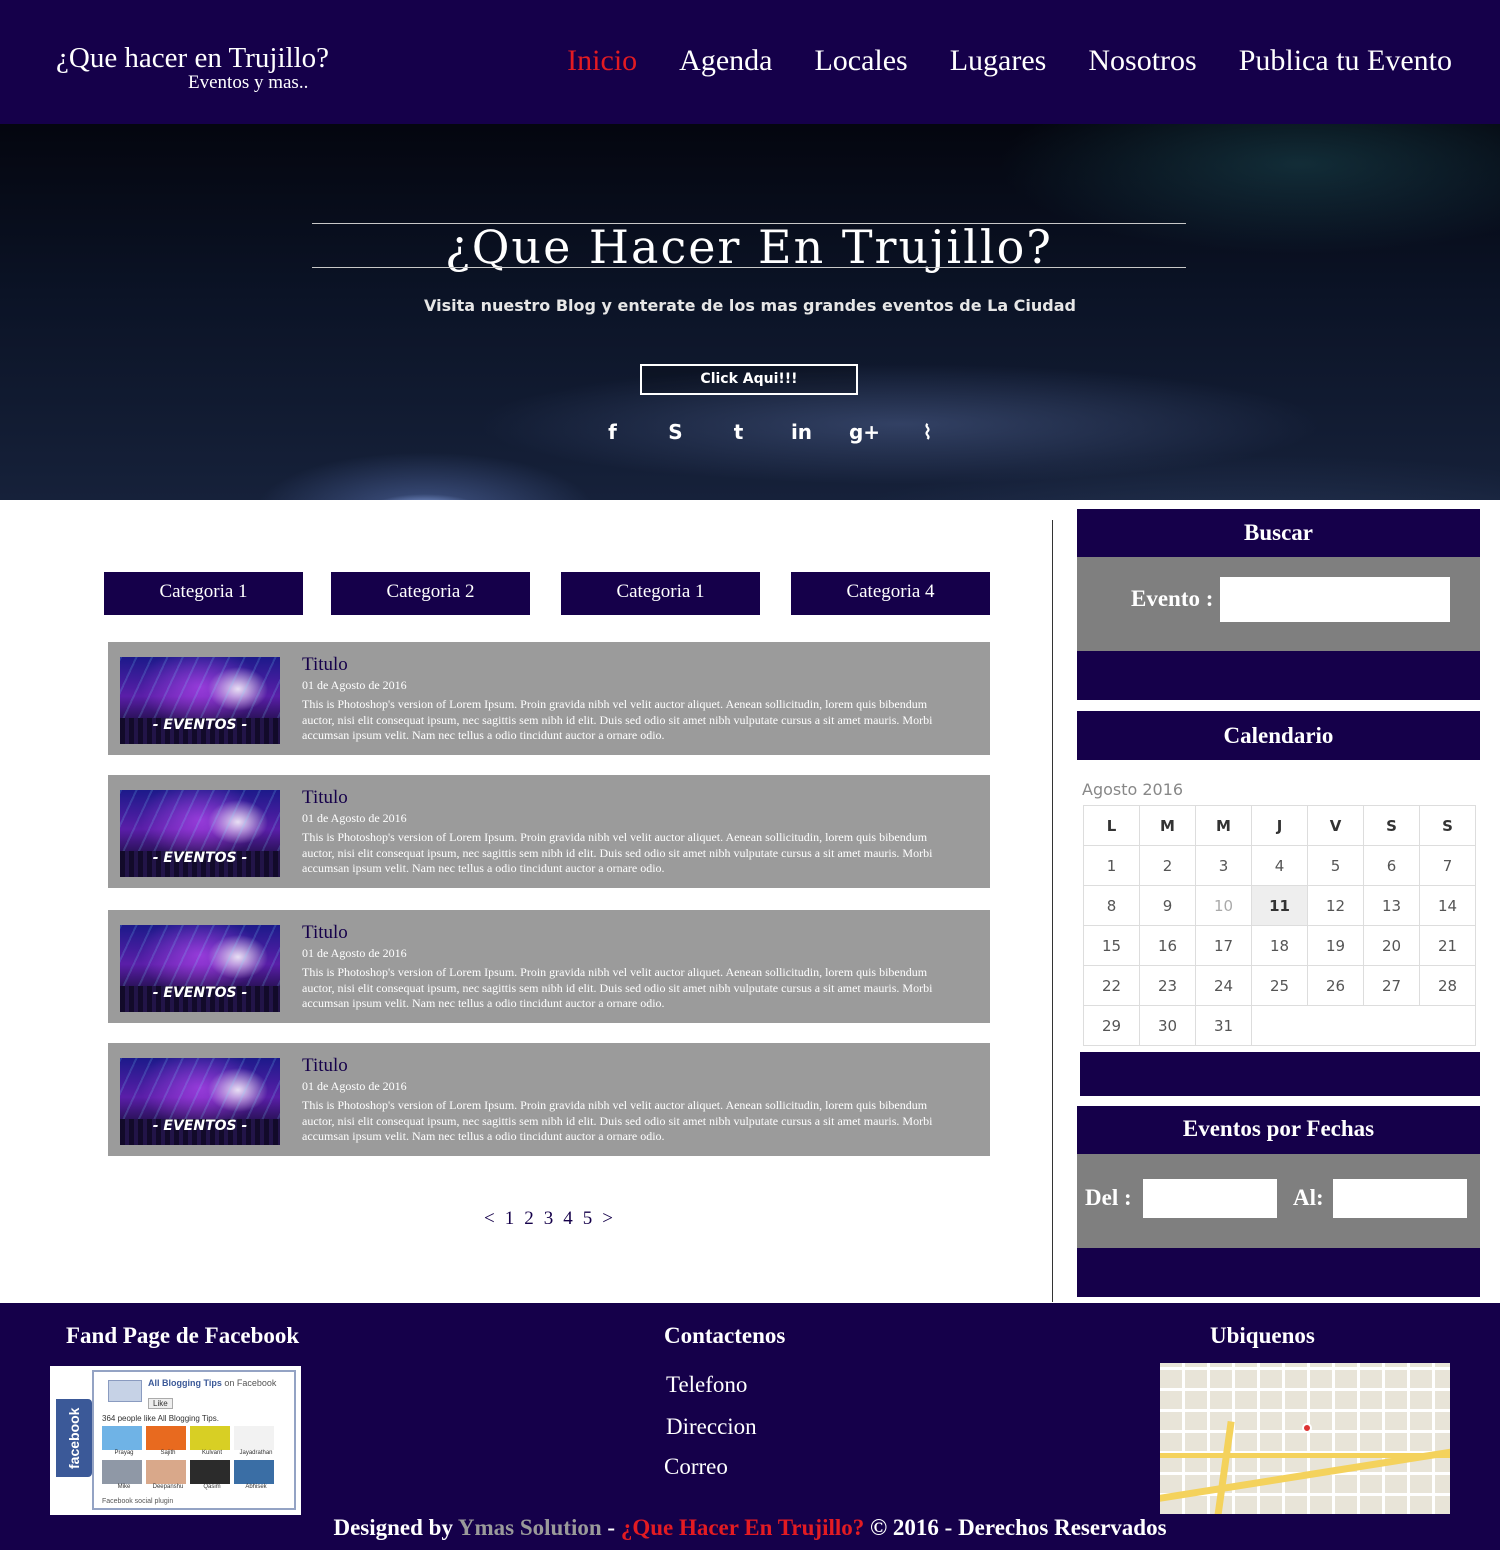 The height and width of the screenshot is (1550, 1500). I want to click on calendar-day: 24, so click(1223, 985).